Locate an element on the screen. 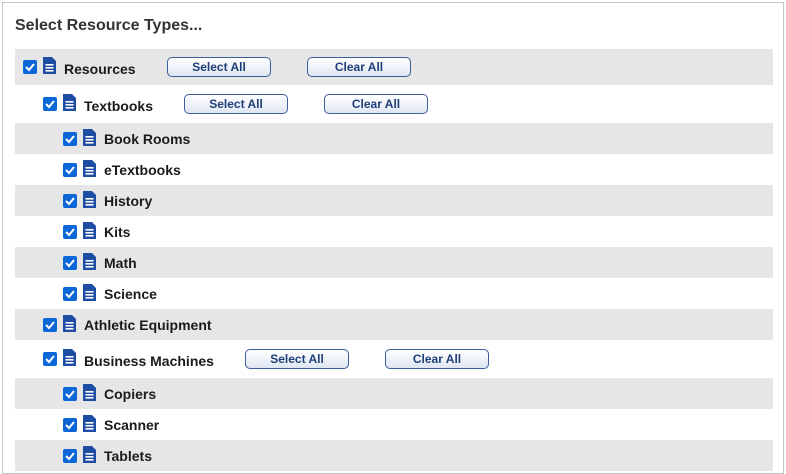 The image size is (786, 474). tree-row-scanner: Scanner is located at coordinates (394, 424).